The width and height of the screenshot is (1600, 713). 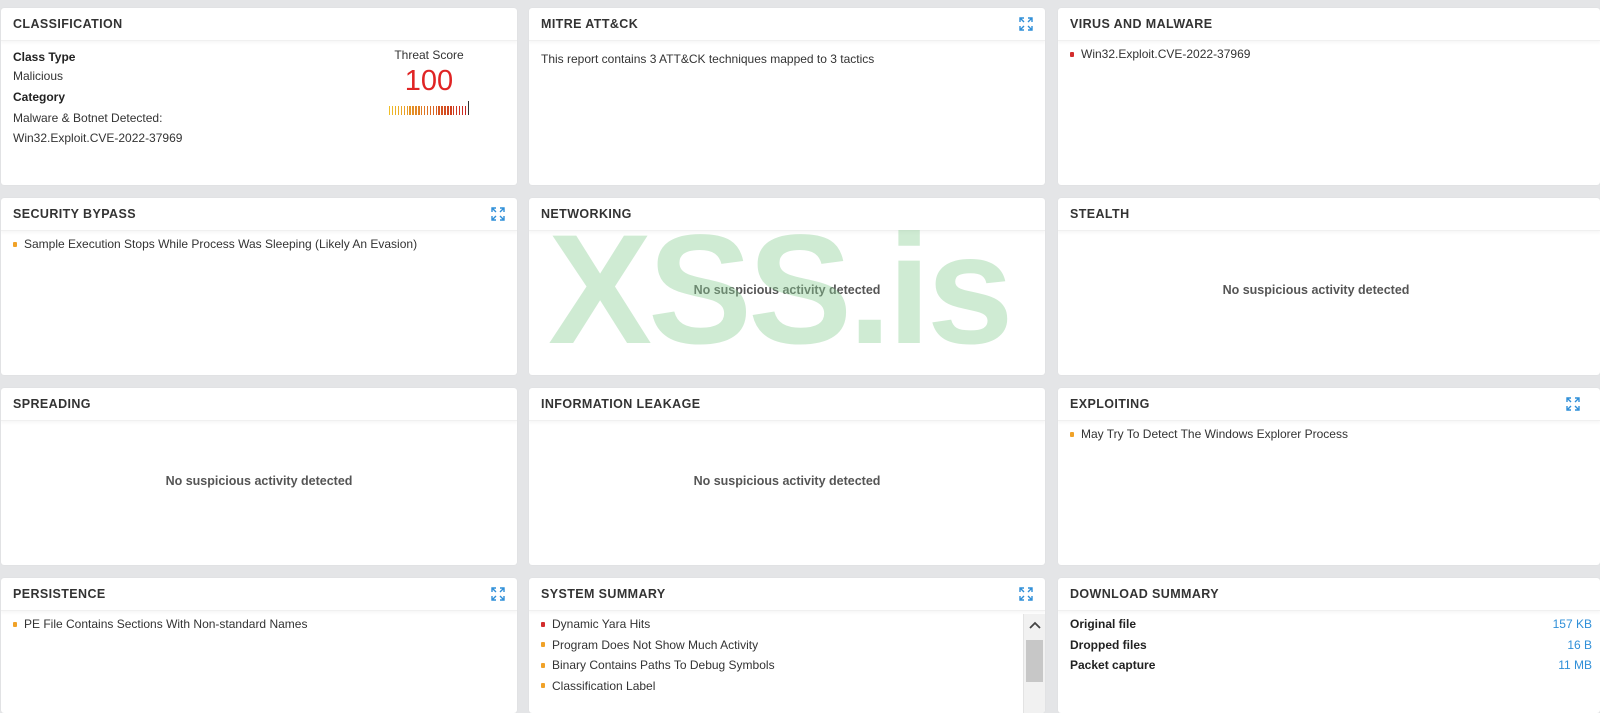 What do you see at coordinates (1110, 404) in the screenshot?
I see `panel-title: EXPLOITING` at bounding box center [1110, 404].